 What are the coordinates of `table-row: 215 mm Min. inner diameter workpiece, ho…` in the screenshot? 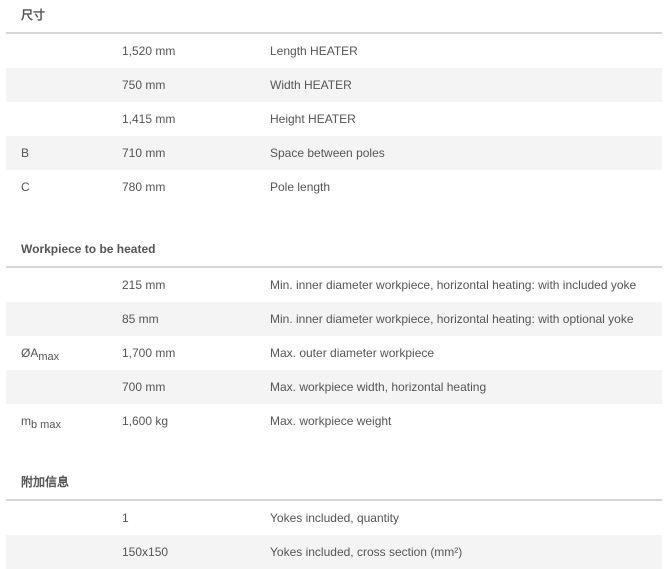 It's located at (334, 285).